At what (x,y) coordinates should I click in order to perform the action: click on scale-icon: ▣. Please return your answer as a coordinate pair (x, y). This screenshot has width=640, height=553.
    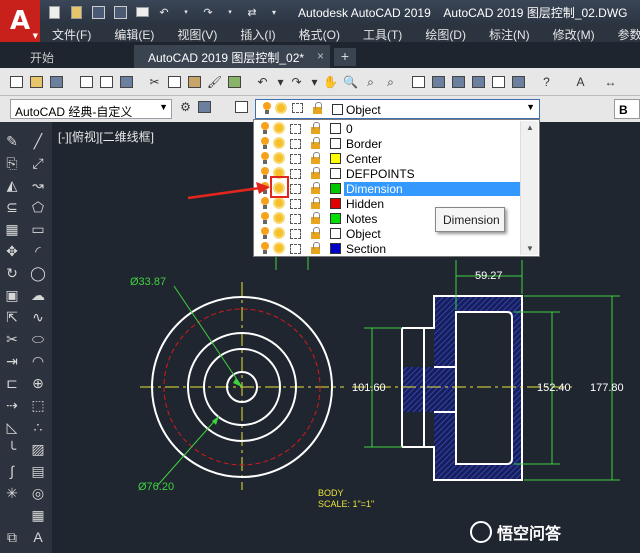
    Looking at the image, I should click on (12, 295).